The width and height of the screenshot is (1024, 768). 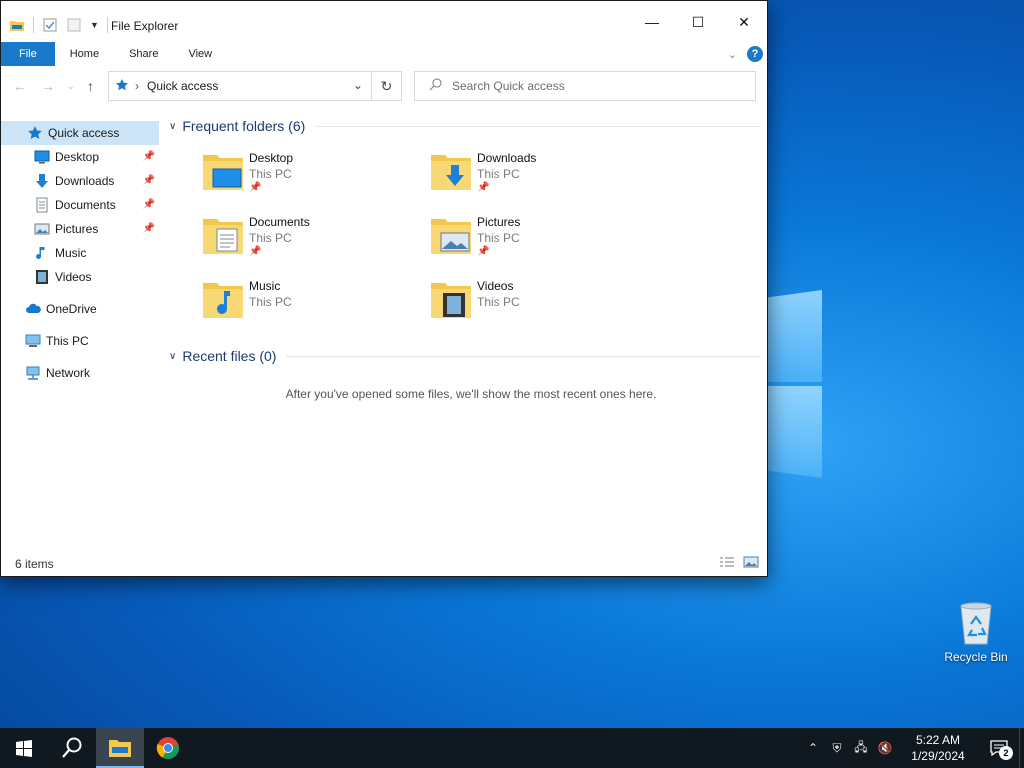 What do you see at coordinates (732, 54) in the screenshot?
I see `expand-ribbon-icon: ⌄` at bounding box center [732, 54].